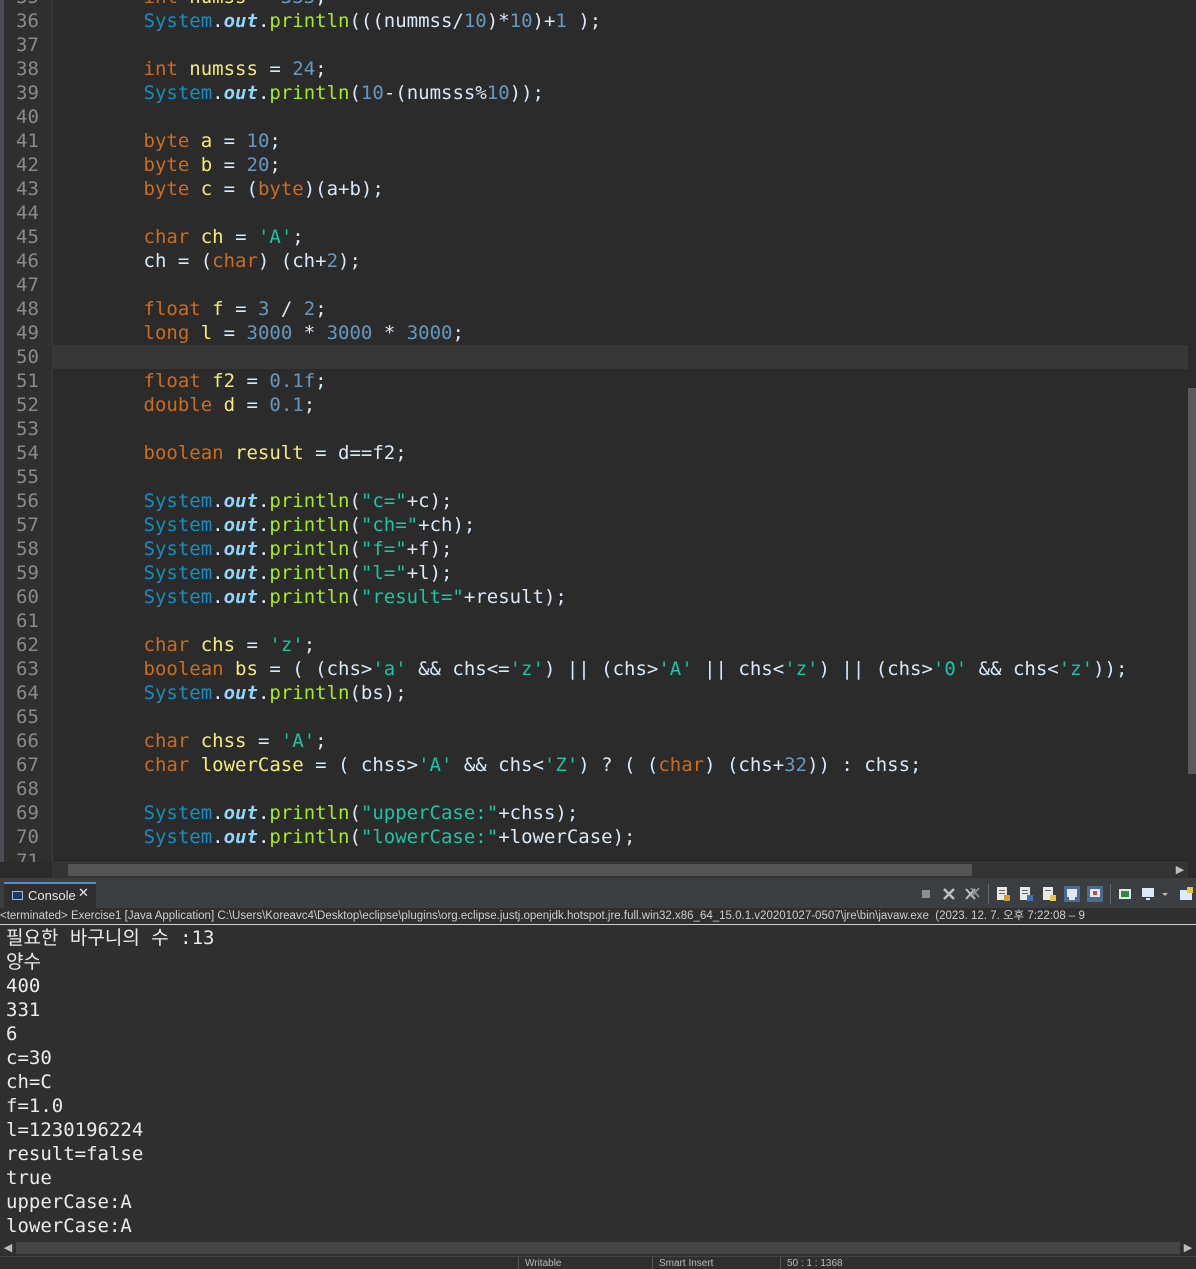 Image resolution: width=1196 pixels, height=1269 pixels. I want to click on code-line: char ch = 'A';, so click(178, 237).